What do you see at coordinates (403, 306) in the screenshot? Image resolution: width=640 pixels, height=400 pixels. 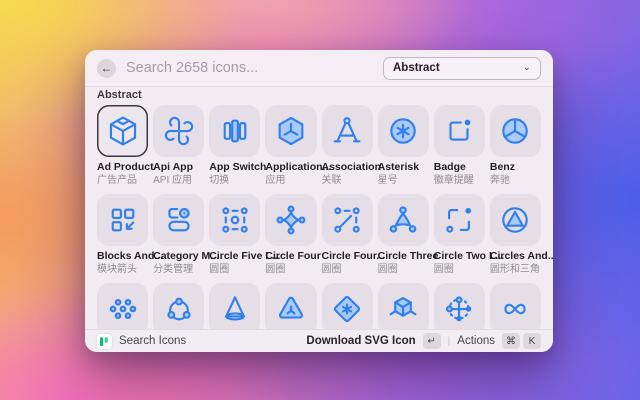 I see `cube-axes-icon` at bounding box center [403, 306].